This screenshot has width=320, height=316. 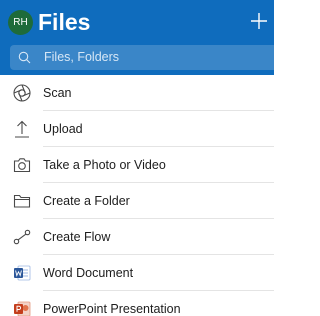 I want to click on menu-item-scan: Scan, so click(x=137, y=93).